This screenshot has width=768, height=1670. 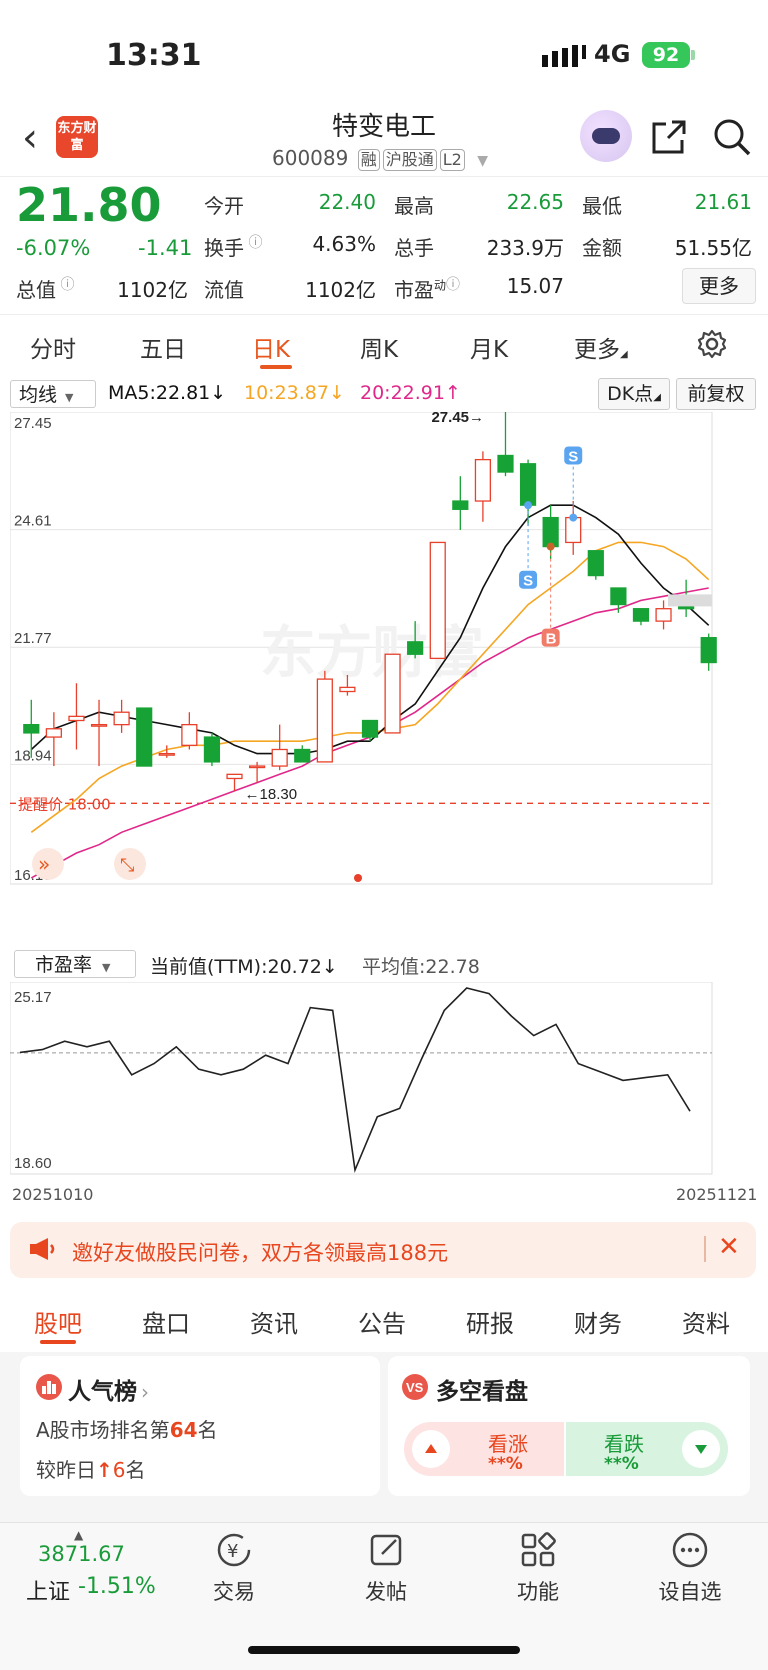 What do you see at coordinates (431, 1451) in the screenshot?
I see `up-triangle-icon` at bounding box center [431, 1451].